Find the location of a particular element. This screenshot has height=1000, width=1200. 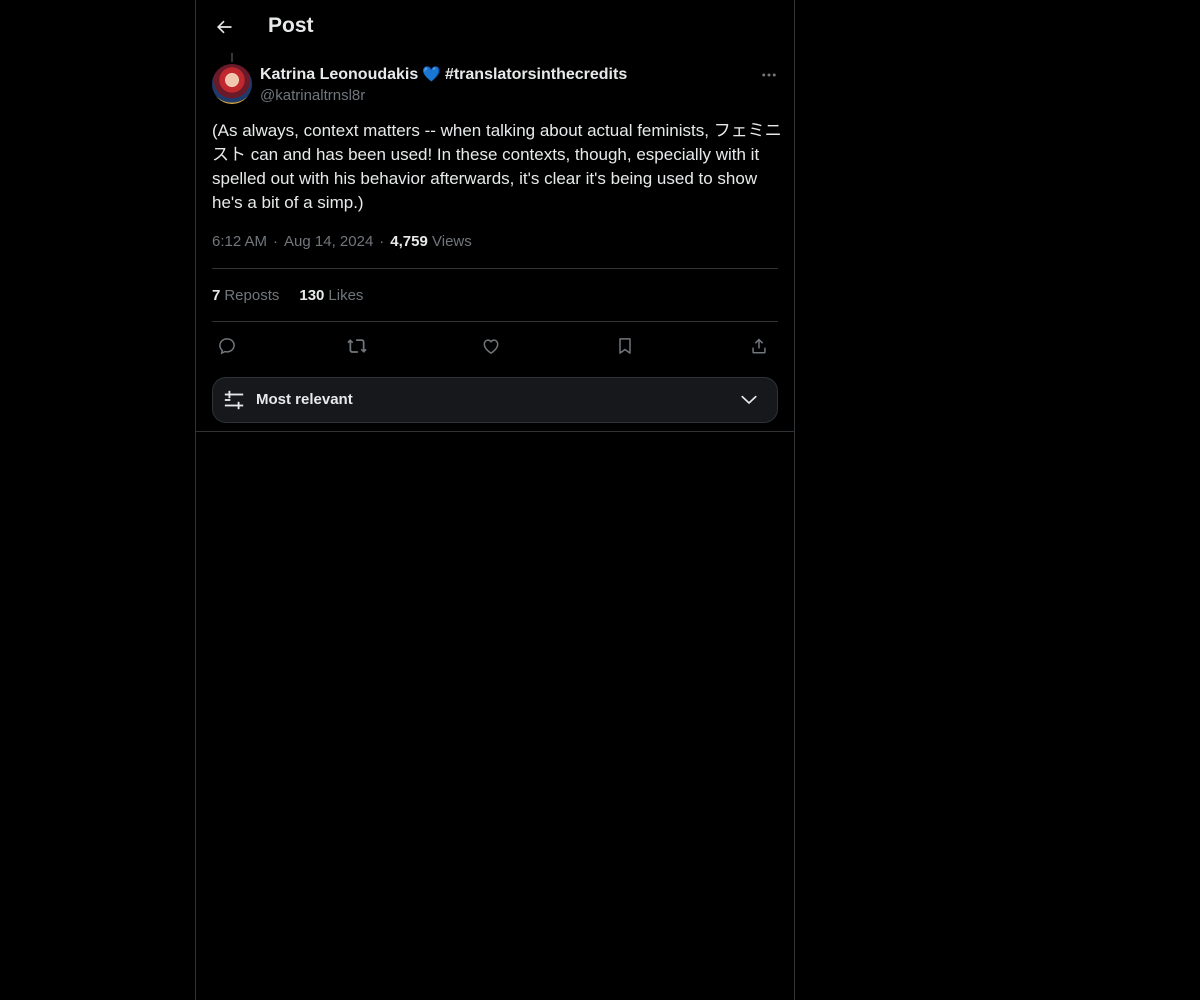

views-count: 4,759 is located at coordinates (409, 241).